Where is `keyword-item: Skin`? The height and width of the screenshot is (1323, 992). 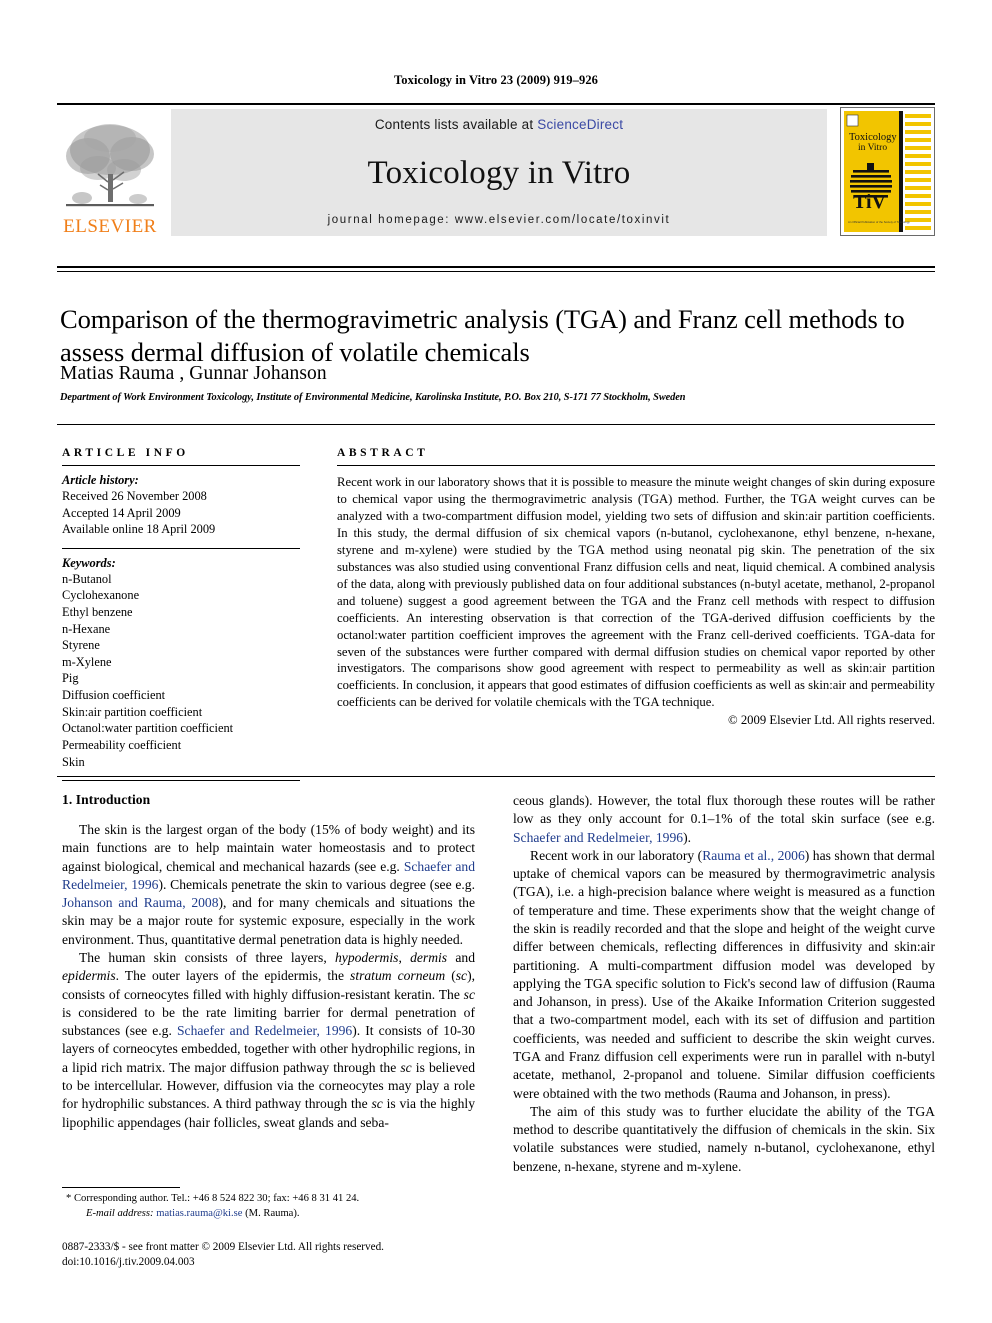 keyword-item: Skin is located at coordinates (73, 761).